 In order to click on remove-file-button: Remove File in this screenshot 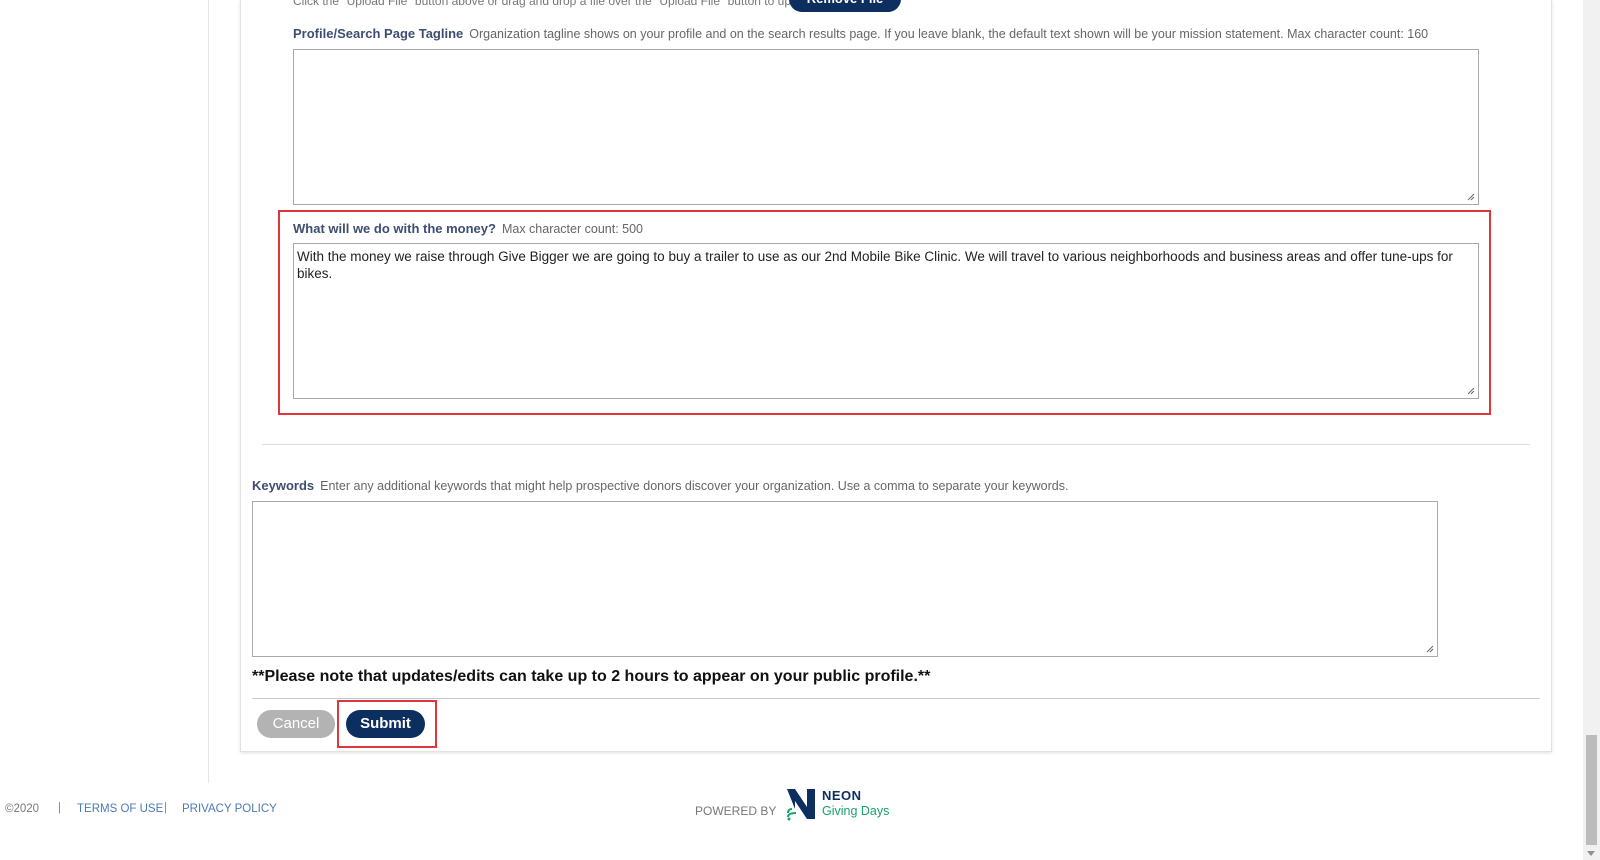, I will do `click(845, 6)`.